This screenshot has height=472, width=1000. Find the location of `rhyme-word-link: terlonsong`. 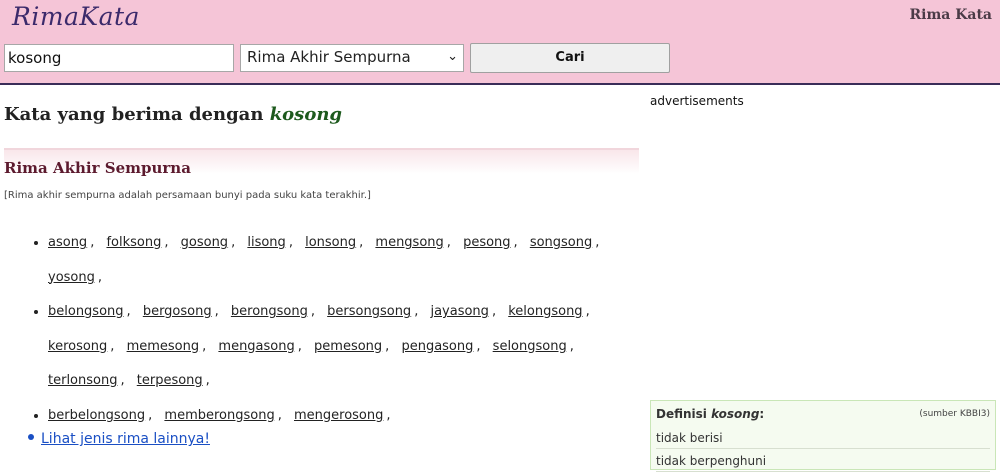

rhyme-word-link: terlonsong is located at coordinates (82, 380).